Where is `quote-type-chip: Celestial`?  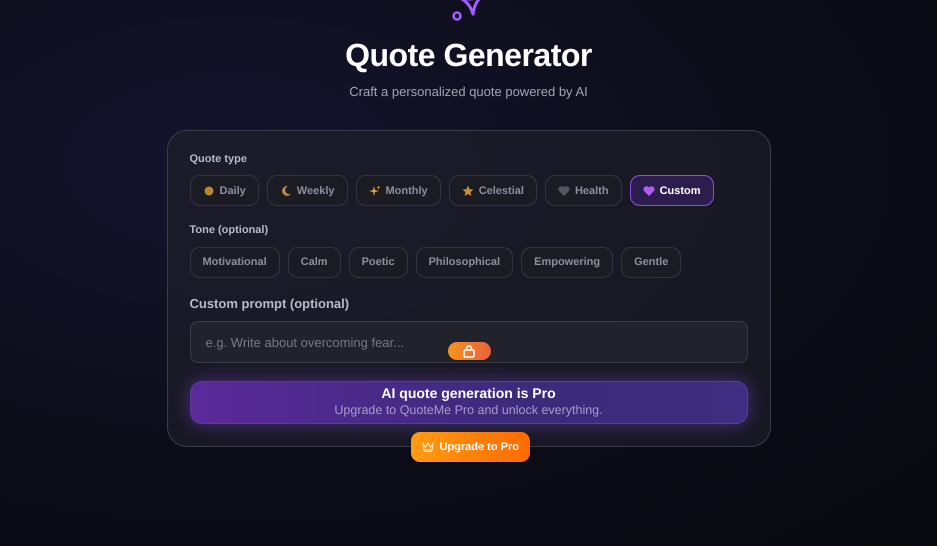 quote-type-chip: Celestial is located at coordinates (492, 190).